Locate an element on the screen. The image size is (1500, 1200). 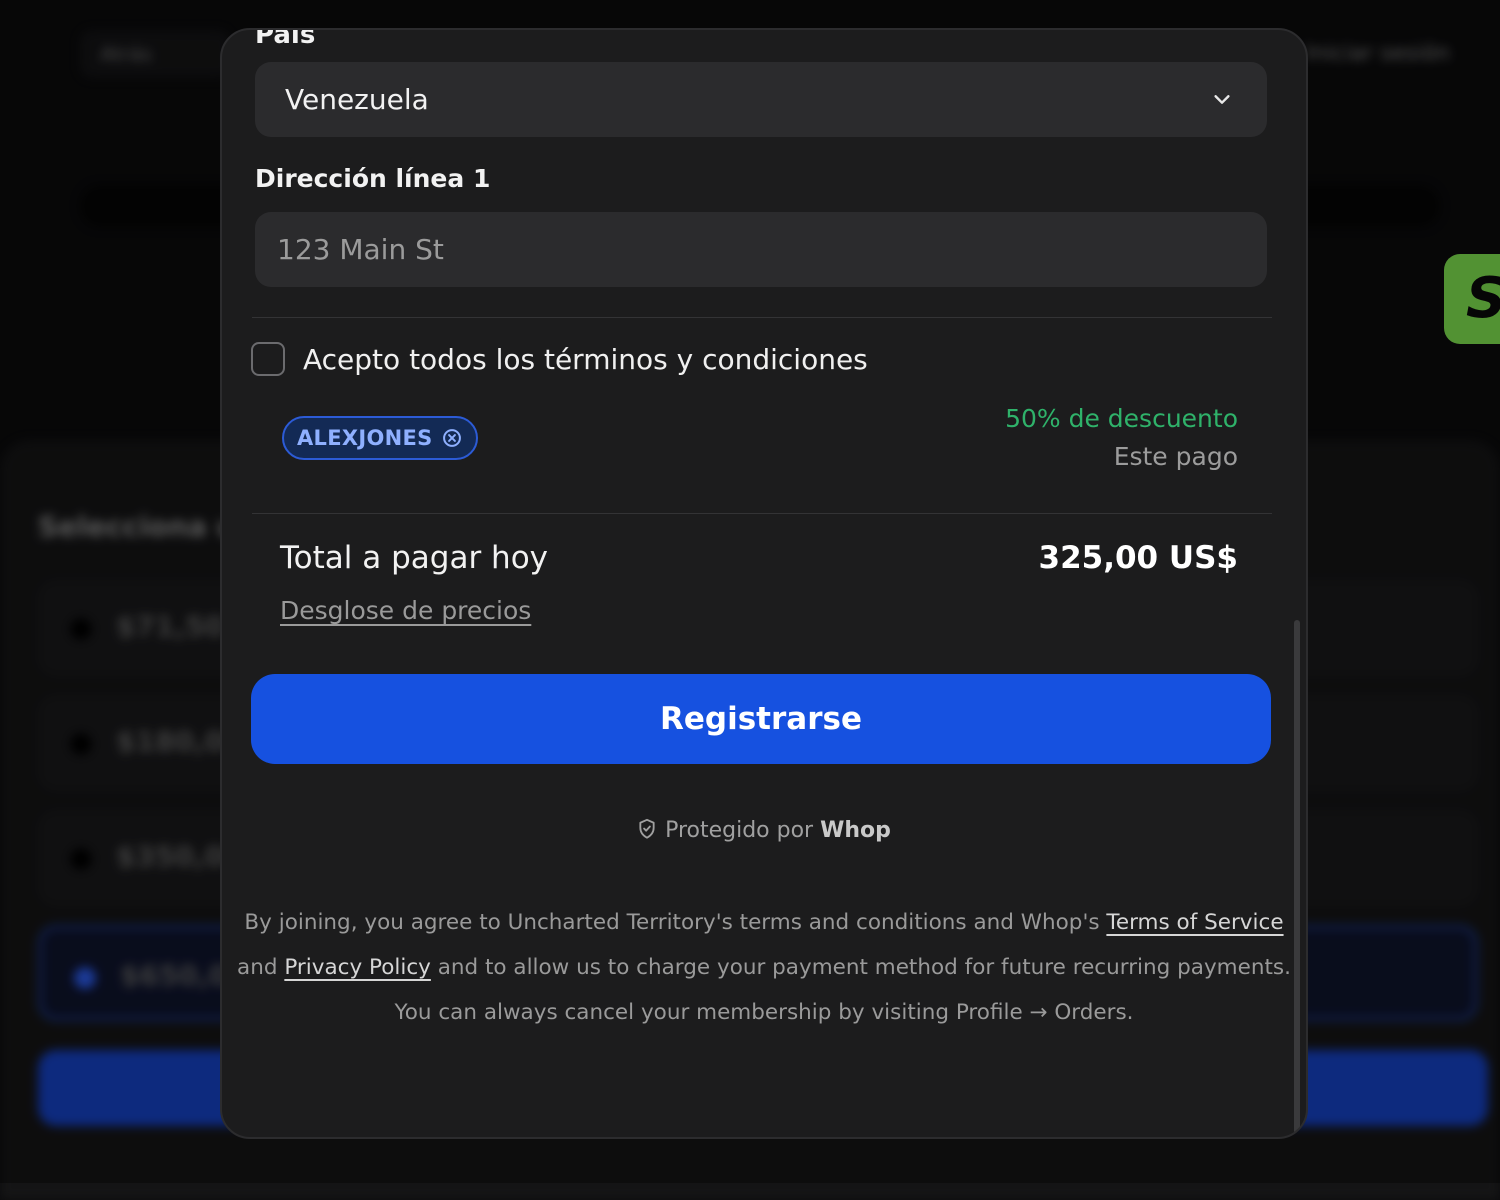
terms-checkbox-label: Acepto todos los términos y condiciones is located at coordinates (585, 359).